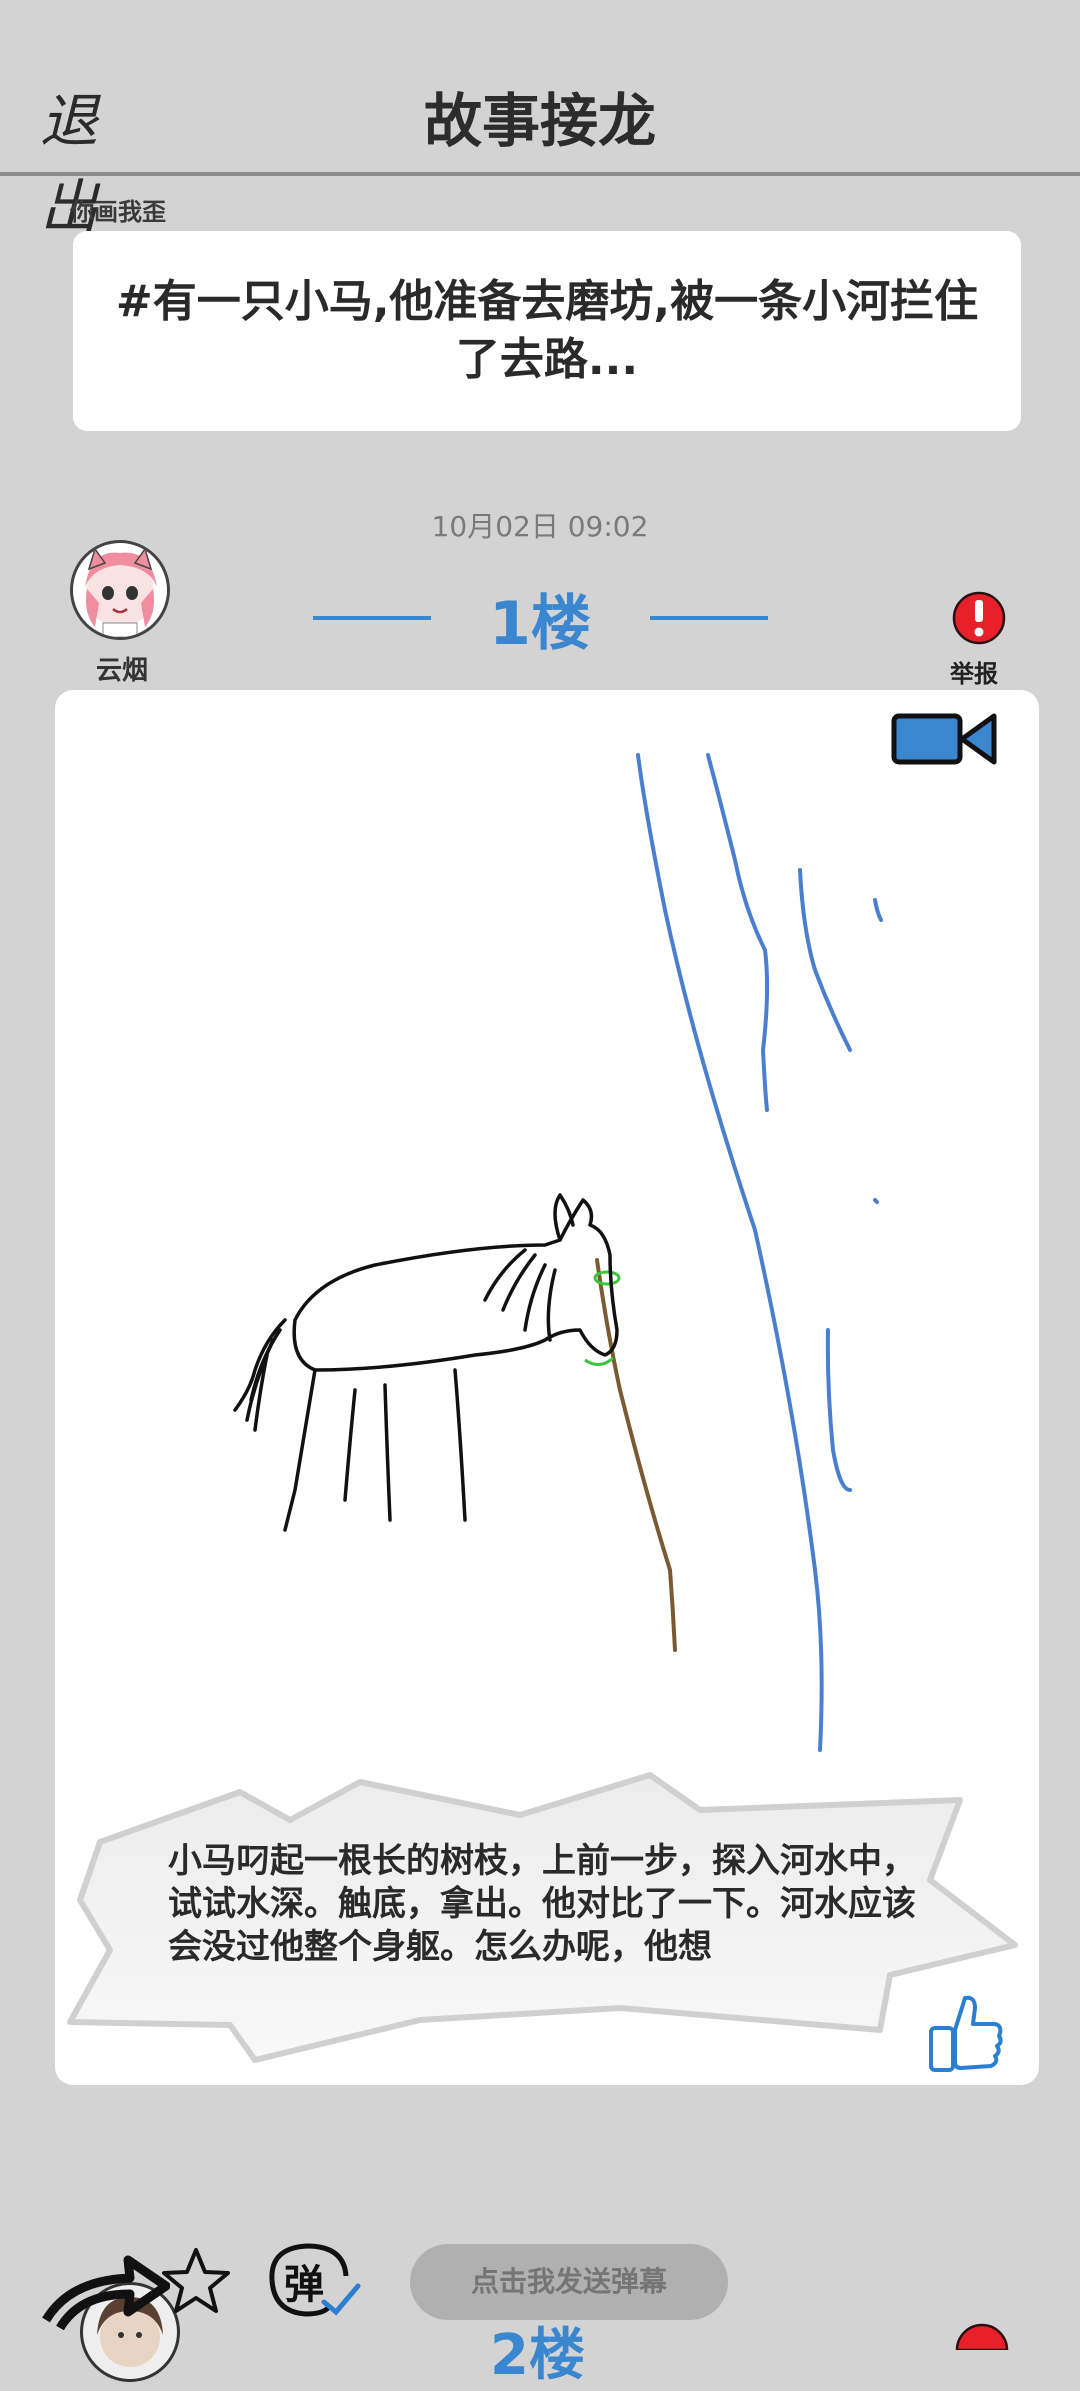  Describe the element at coordinates (105, 2295) in the screenshot. I see `share-arrow-icon` at that location.